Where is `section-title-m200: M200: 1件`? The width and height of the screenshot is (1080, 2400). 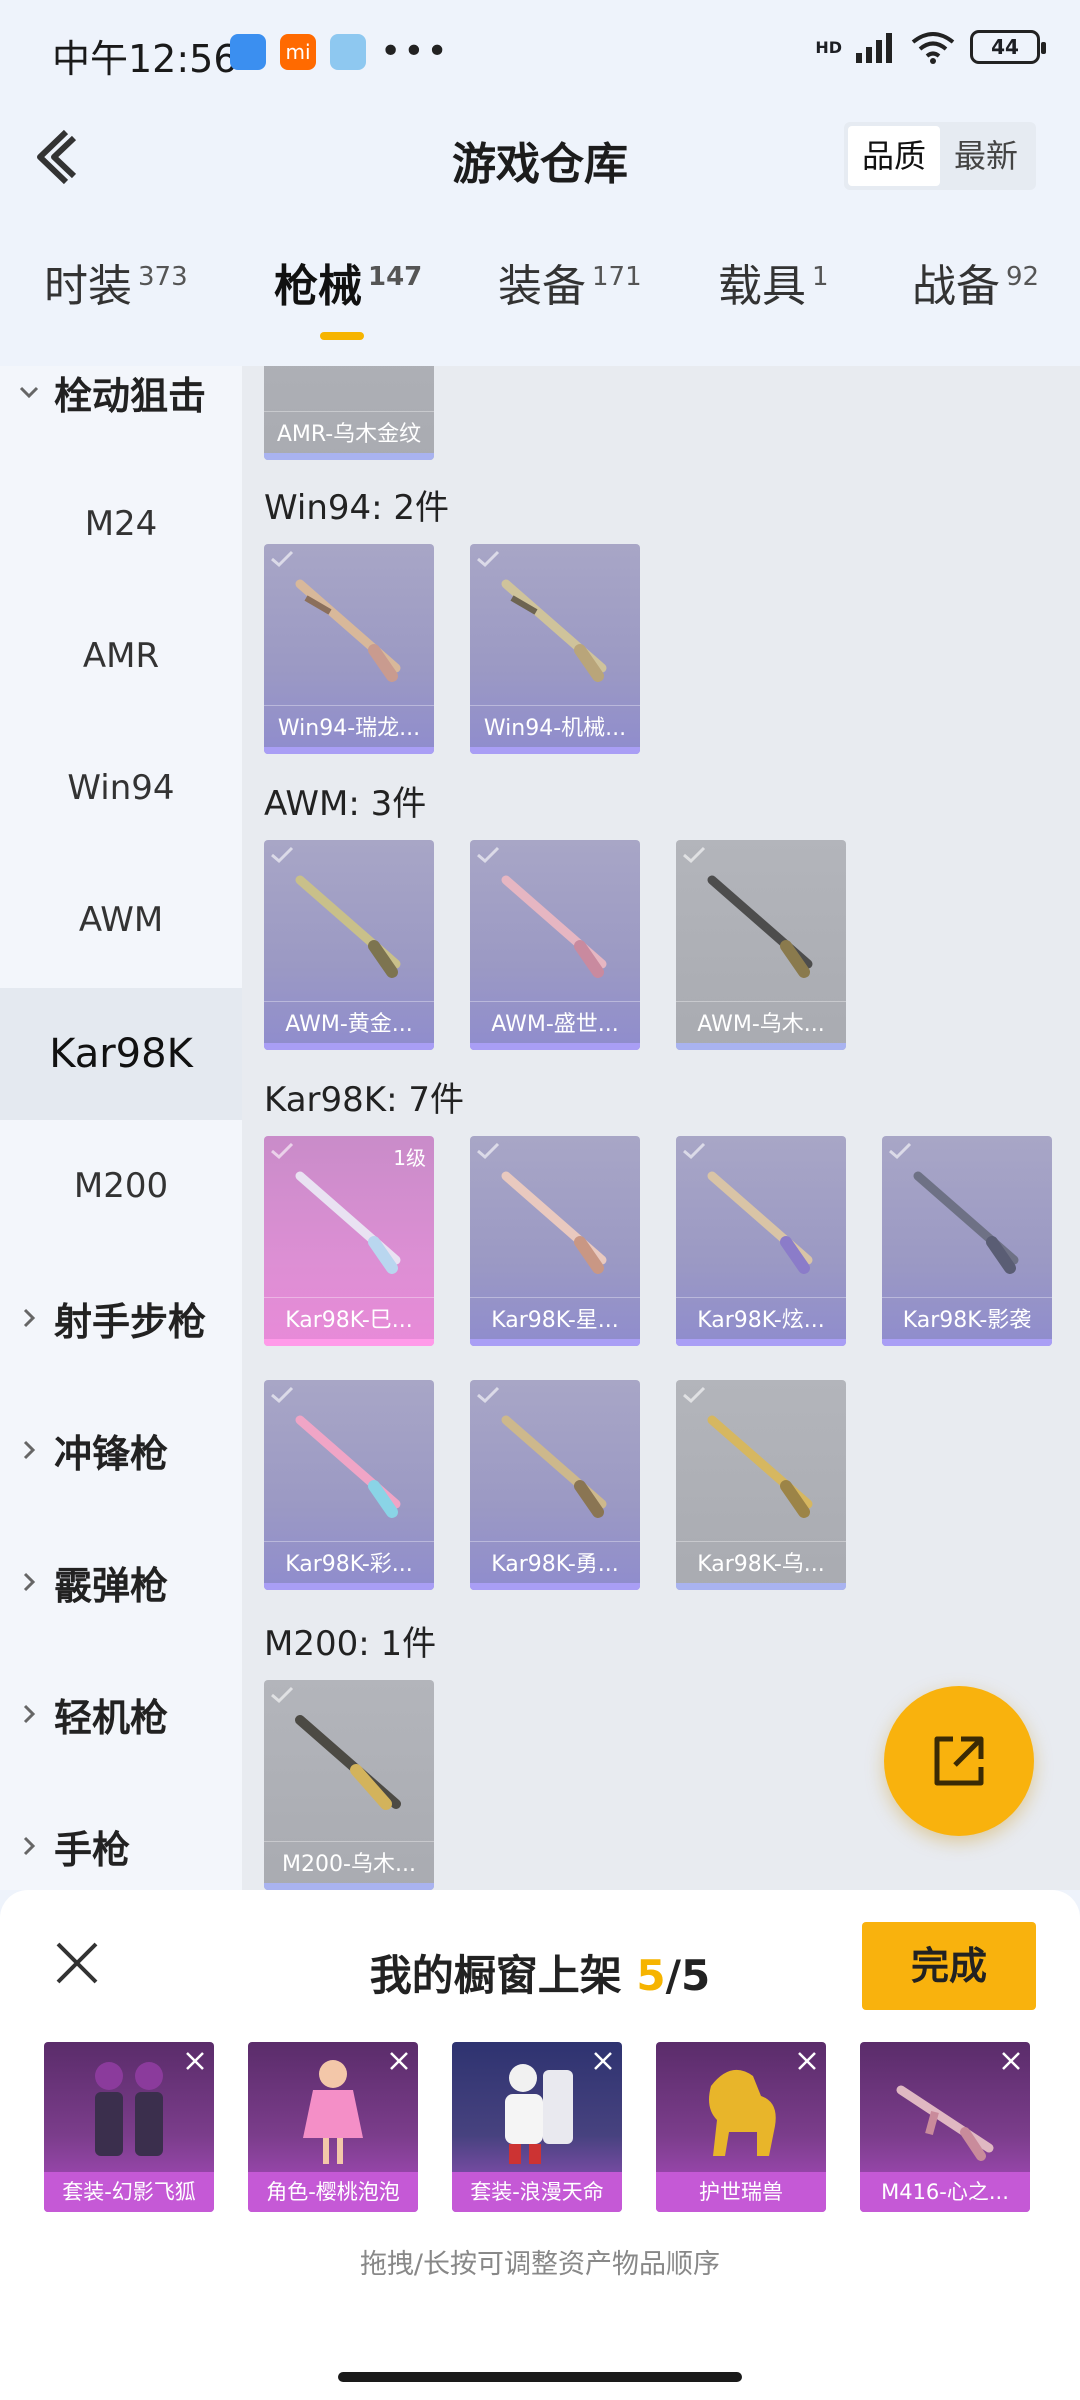
section-title-m200: M200: 1件 is located at coordinates (350, 1644).